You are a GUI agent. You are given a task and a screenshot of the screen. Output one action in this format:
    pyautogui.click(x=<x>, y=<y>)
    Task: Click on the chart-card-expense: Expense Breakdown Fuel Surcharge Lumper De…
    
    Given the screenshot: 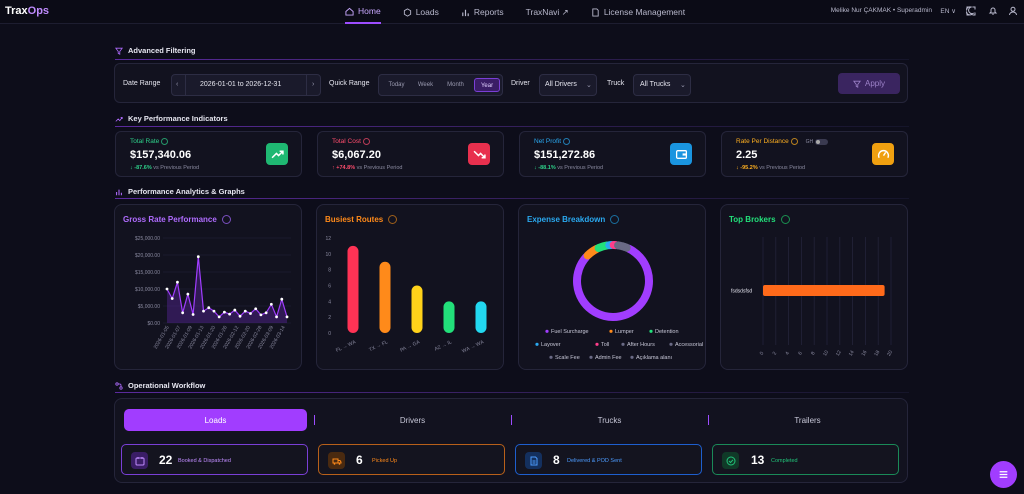 What is the action you would take?
    pyautogui.click(x=612, y=287)
    